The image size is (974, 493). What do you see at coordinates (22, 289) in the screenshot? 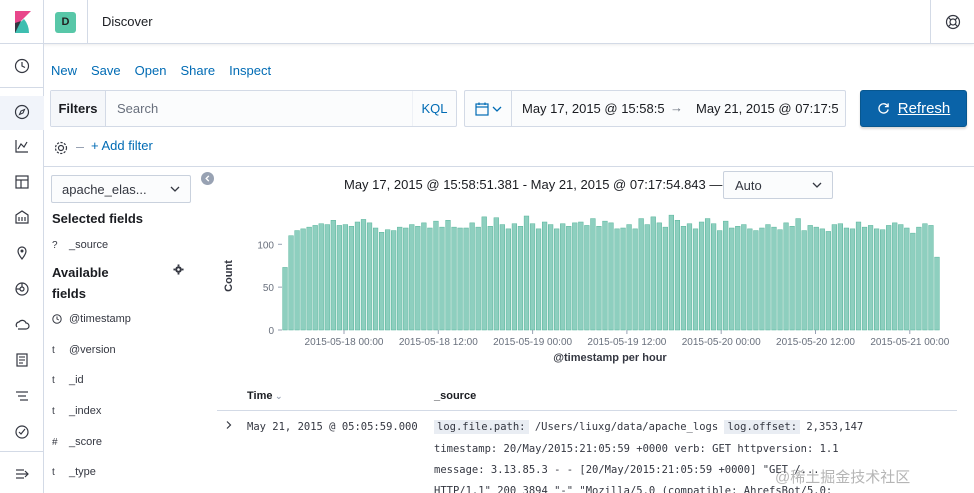
I see `ml-icon` at bounding box center [22, 289].